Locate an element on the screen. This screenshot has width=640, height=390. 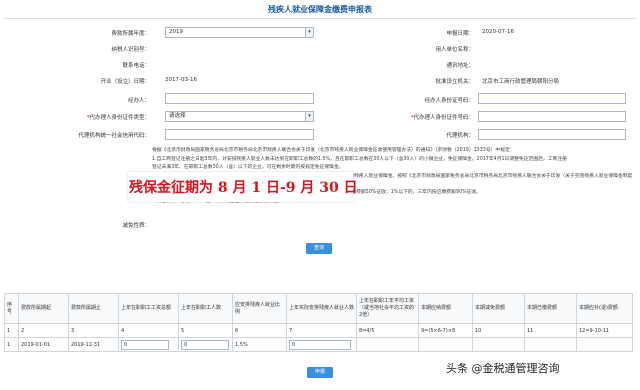
column-header: 上年在职职工人数 is located at coordinates (205, 308).